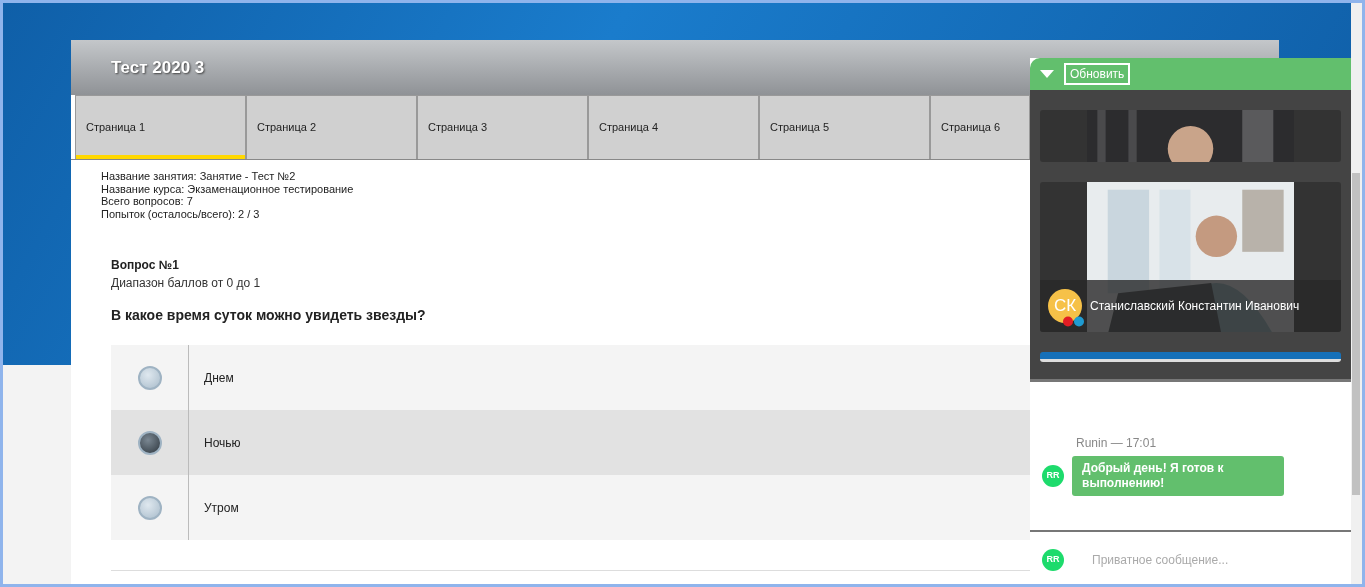 Image resolution: width=1365 pixels, height=587 pixels. Describe the element at coordinates (158, 67) in the screenshot. I see `test-title: Тест 2020 3` at that location.